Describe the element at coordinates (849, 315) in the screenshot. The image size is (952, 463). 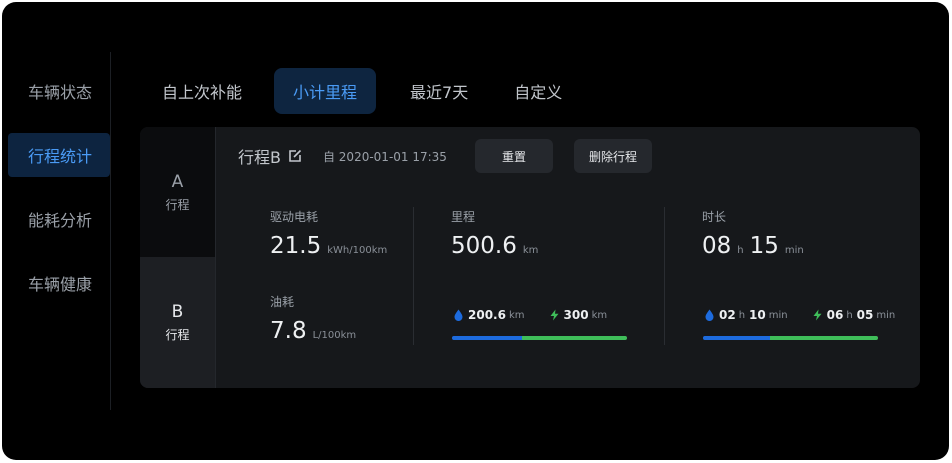
I see `electric-duration-hours-unit: h` at that location.